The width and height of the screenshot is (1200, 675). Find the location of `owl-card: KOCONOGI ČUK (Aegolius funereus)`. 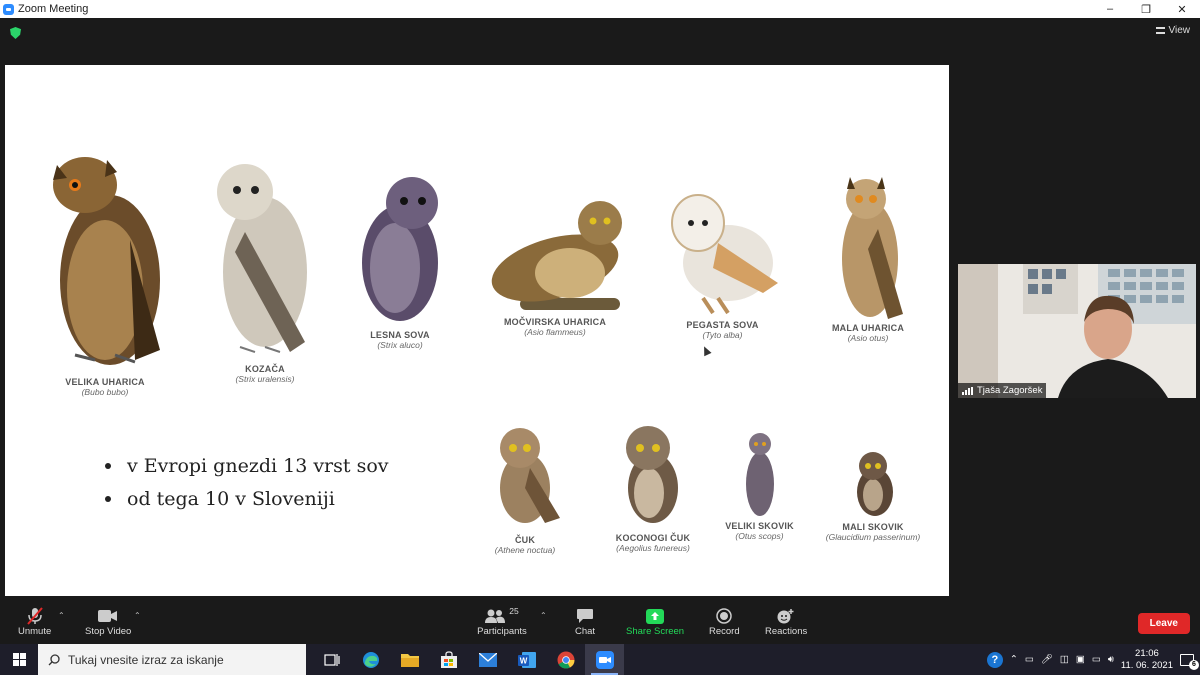

owl-card: KOCONOGI ČUK (Aegolius funereus) is located at coordinates (653, 488).